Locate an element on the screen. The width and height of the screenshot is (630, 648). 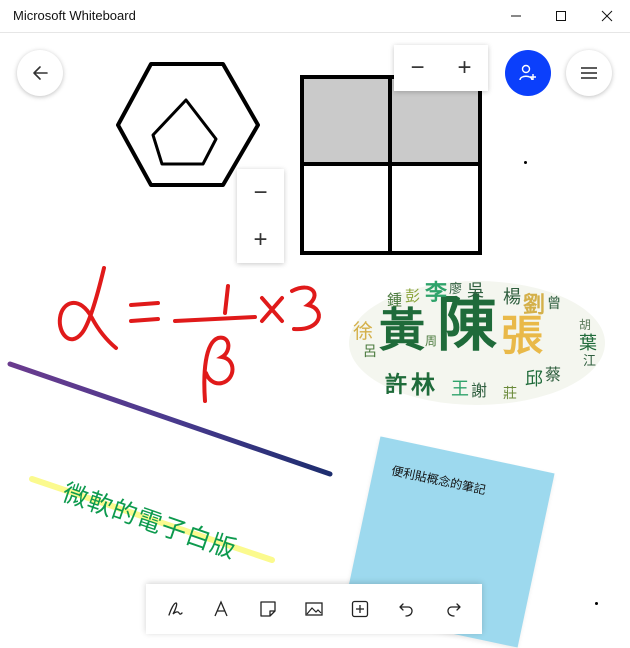
word-cloud-word: 鍾 is located at coordinates (395, 300).